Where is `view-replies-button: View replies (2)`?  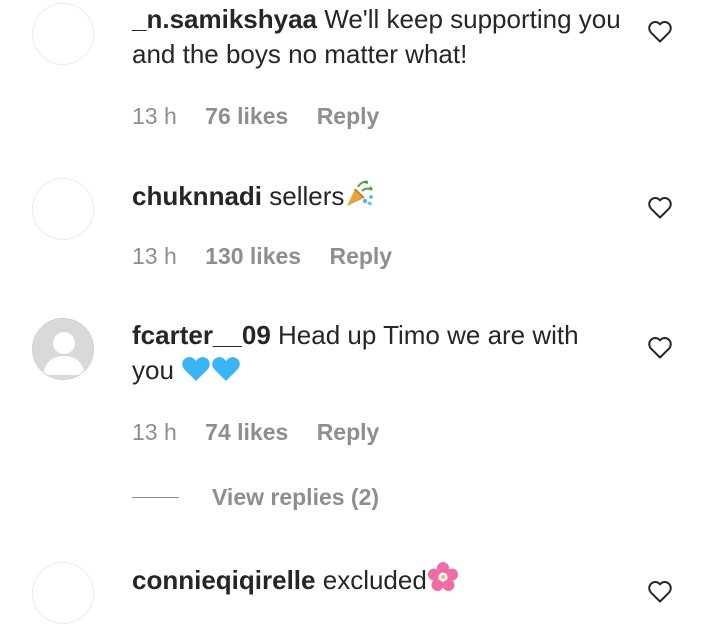
view-replies-button: View replies (2) is located at coordinates (255, 499).